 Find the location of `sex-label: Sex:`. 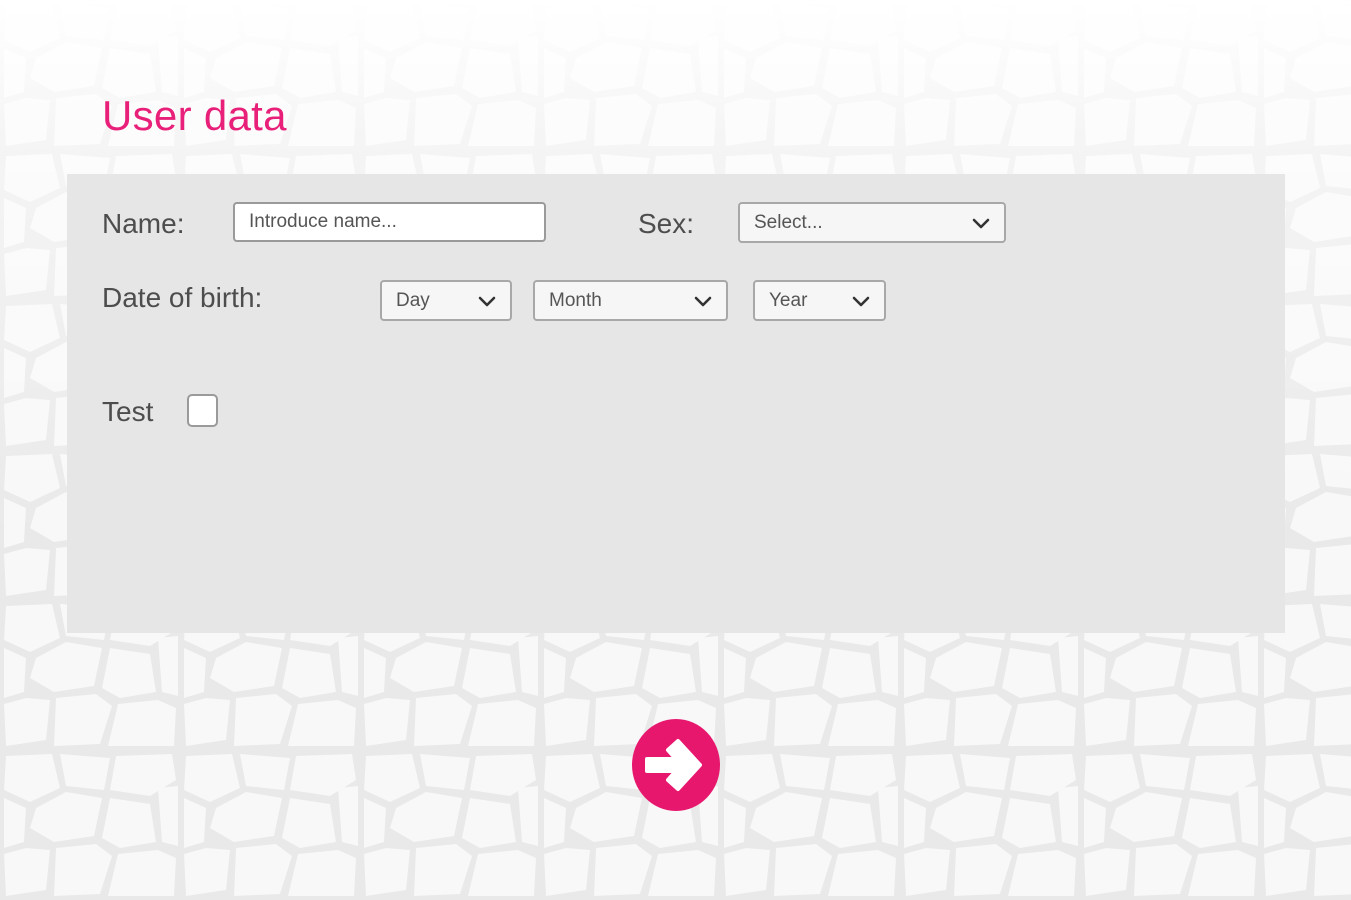

sex-label: Sex: is located at coordinates (666, 223).